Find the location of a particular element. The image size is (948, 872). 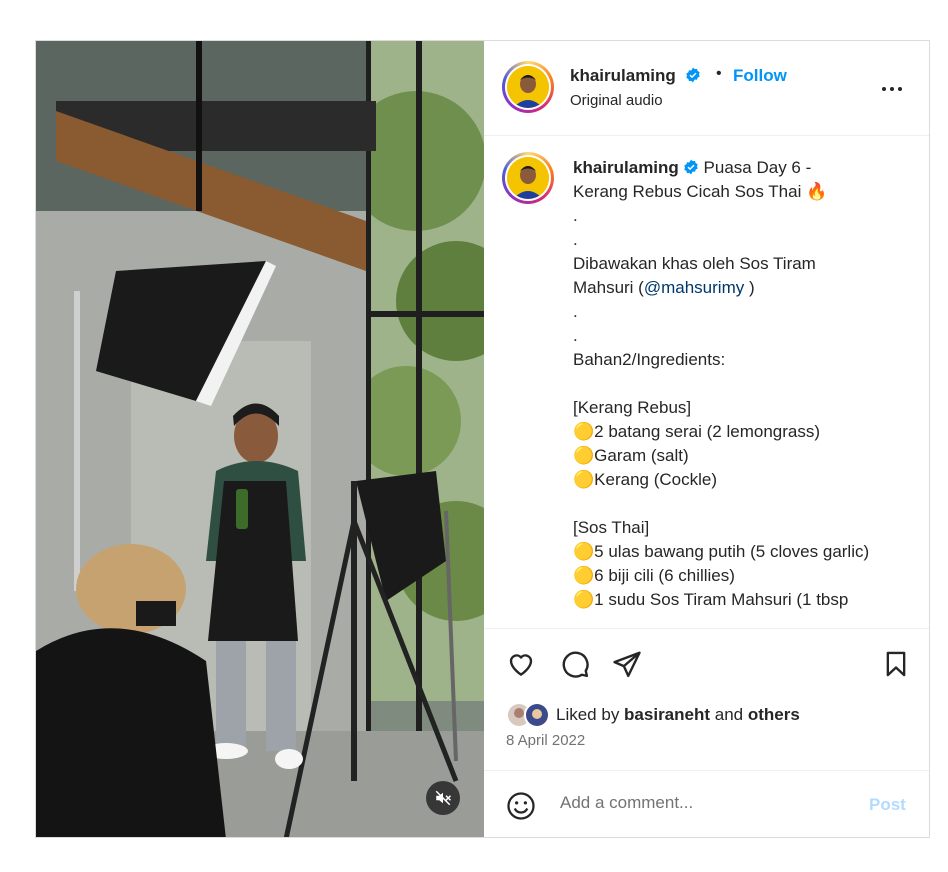

caption-avatar-image is located at coordinates (528, 178).